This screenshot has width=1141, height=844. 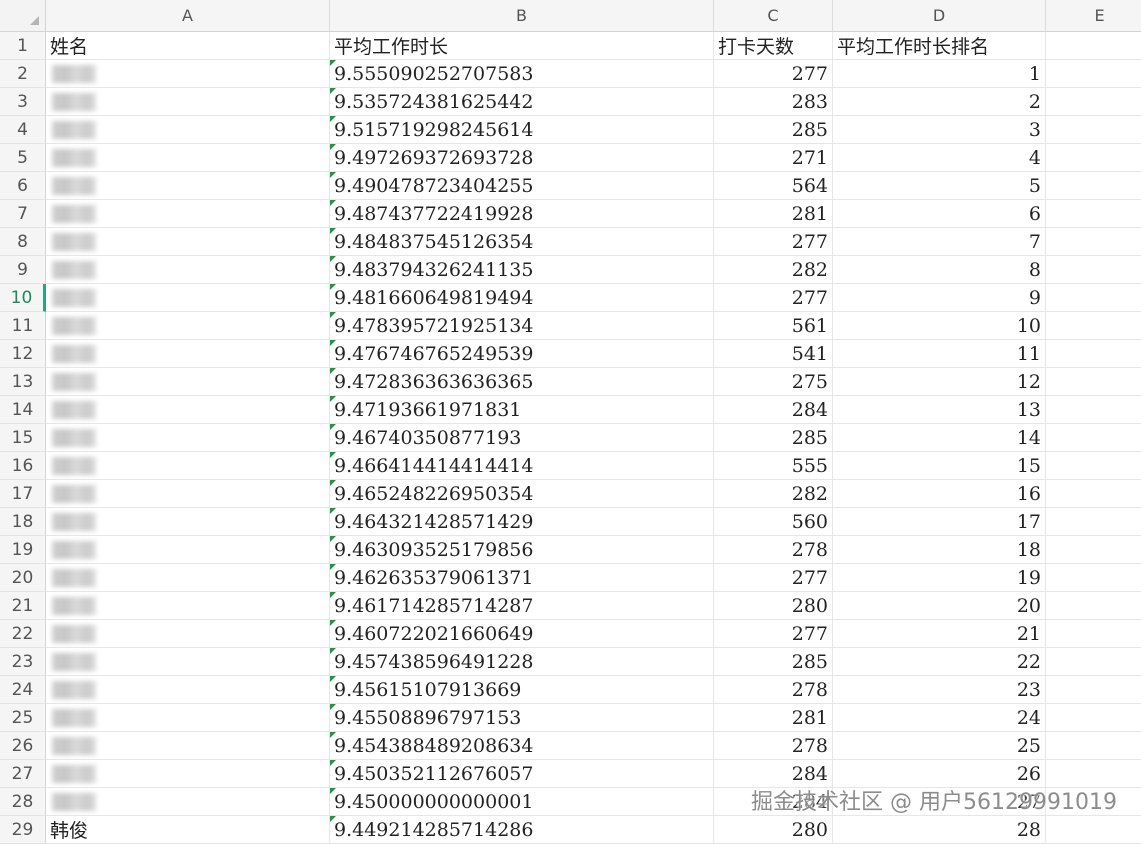 I want to click on row-header: 26, so click(x=23, y=746).